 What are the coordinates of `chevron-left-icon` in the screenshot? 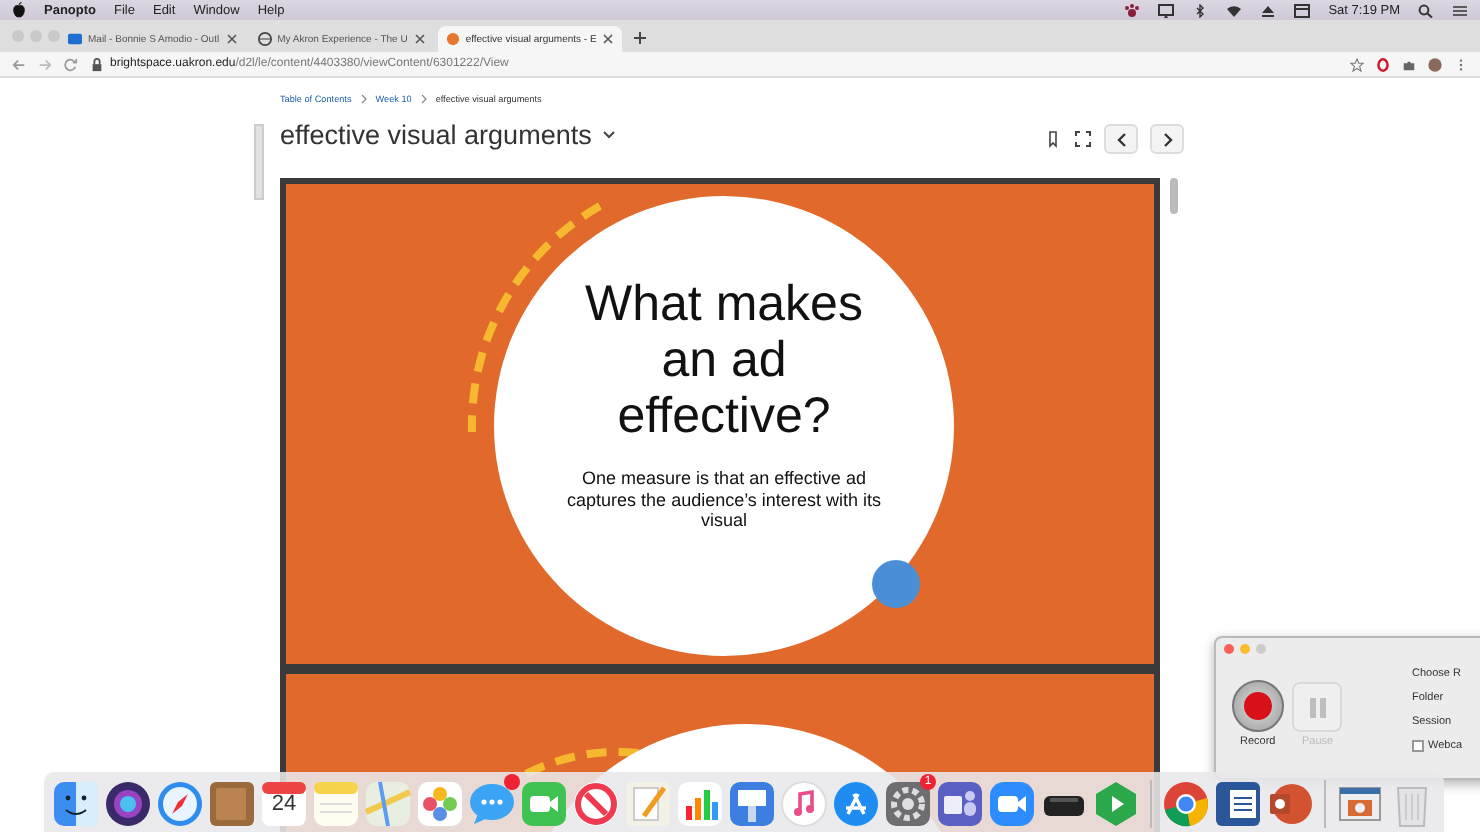 It's located at (1121, 139).